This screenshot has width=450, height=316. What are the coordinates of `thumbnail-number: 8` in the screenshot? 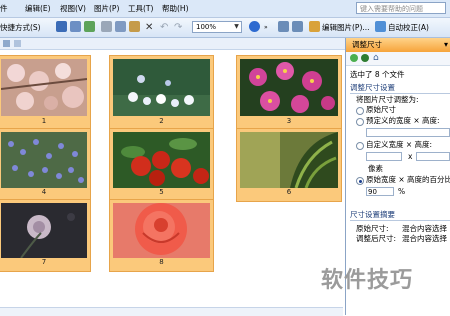 It's located at (161, 262).